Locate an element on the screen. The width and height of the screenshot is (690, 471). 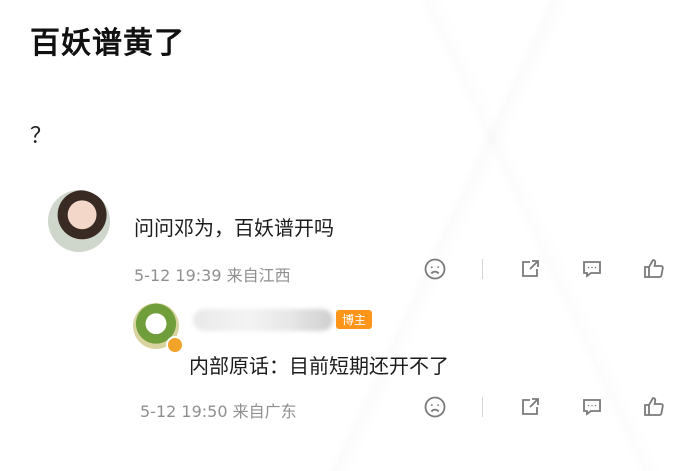
post-body: ？ is located at coordinates (41, 136).